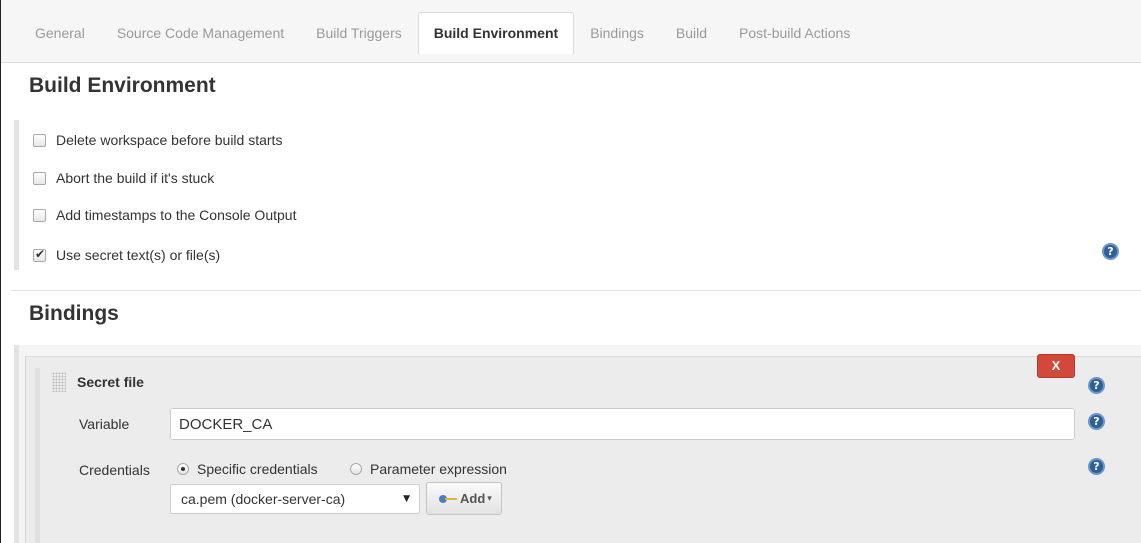  I want to click on credentials-select: ca.pem (docker-server-ca) ▼, so click(295, 499).